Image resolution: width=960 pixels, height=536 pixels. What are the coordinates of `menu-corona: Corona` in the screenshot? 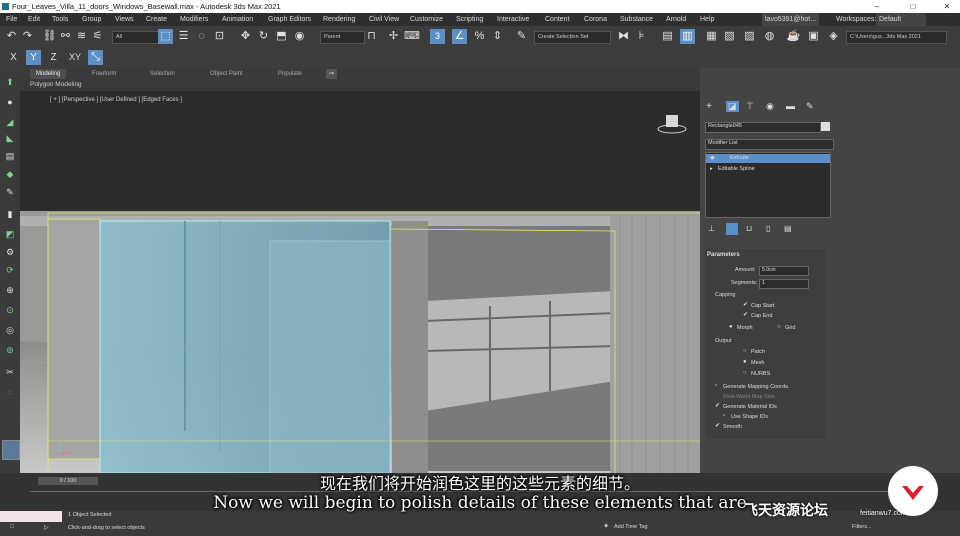 It's located at (595, 19).